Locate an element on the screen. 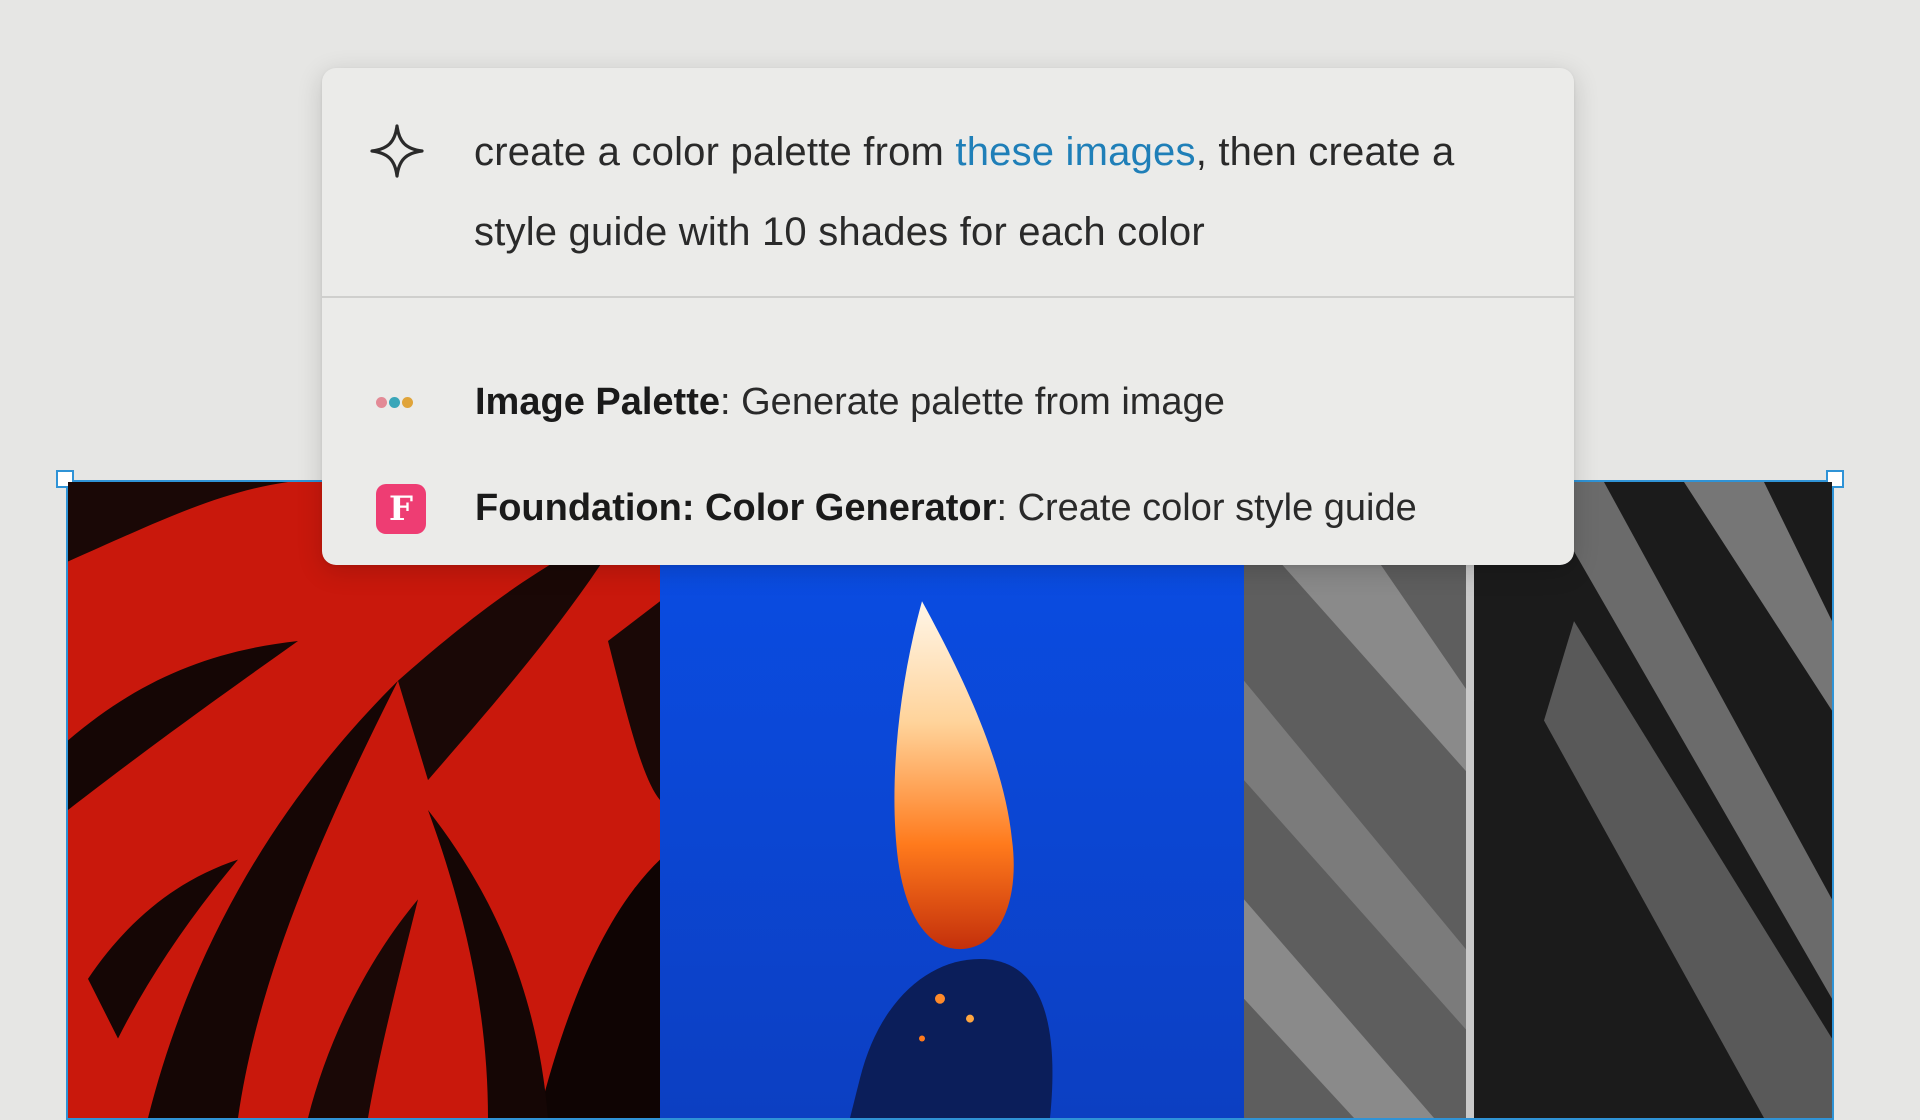 This screenshot has width=1920, height=1120. prompt-text-start: create a color palette from is located at coordinates (715, 152).